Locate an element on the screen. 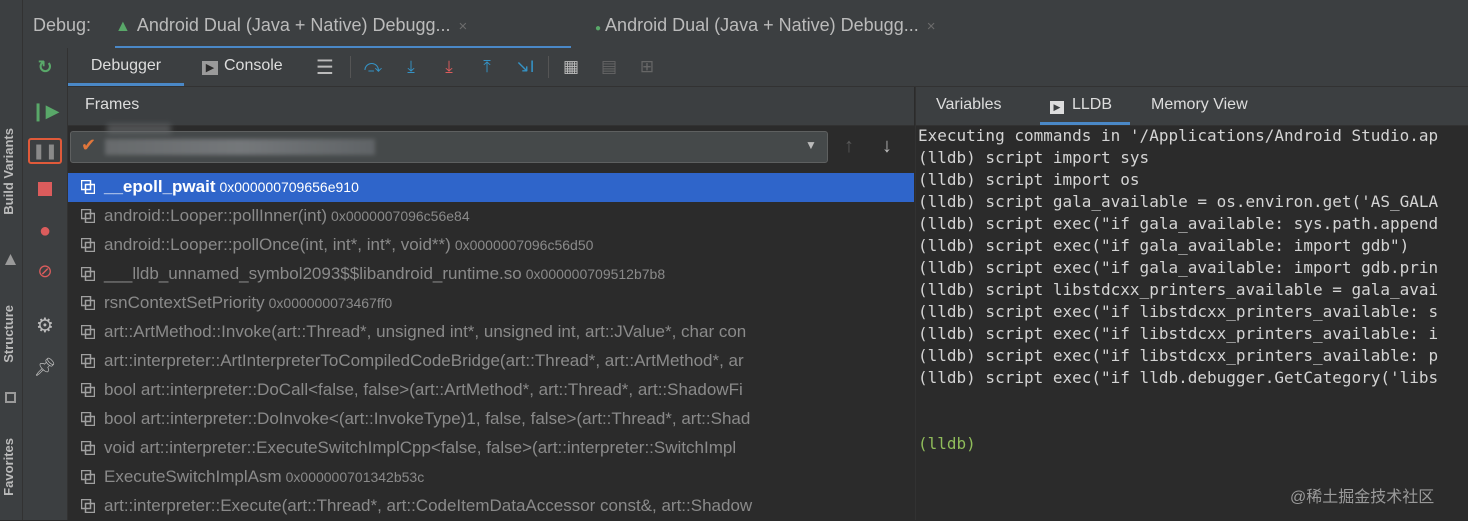 This screenshot has width=1468, height=521. pause-button: ❚❚ is located at coordinates (45, 151).